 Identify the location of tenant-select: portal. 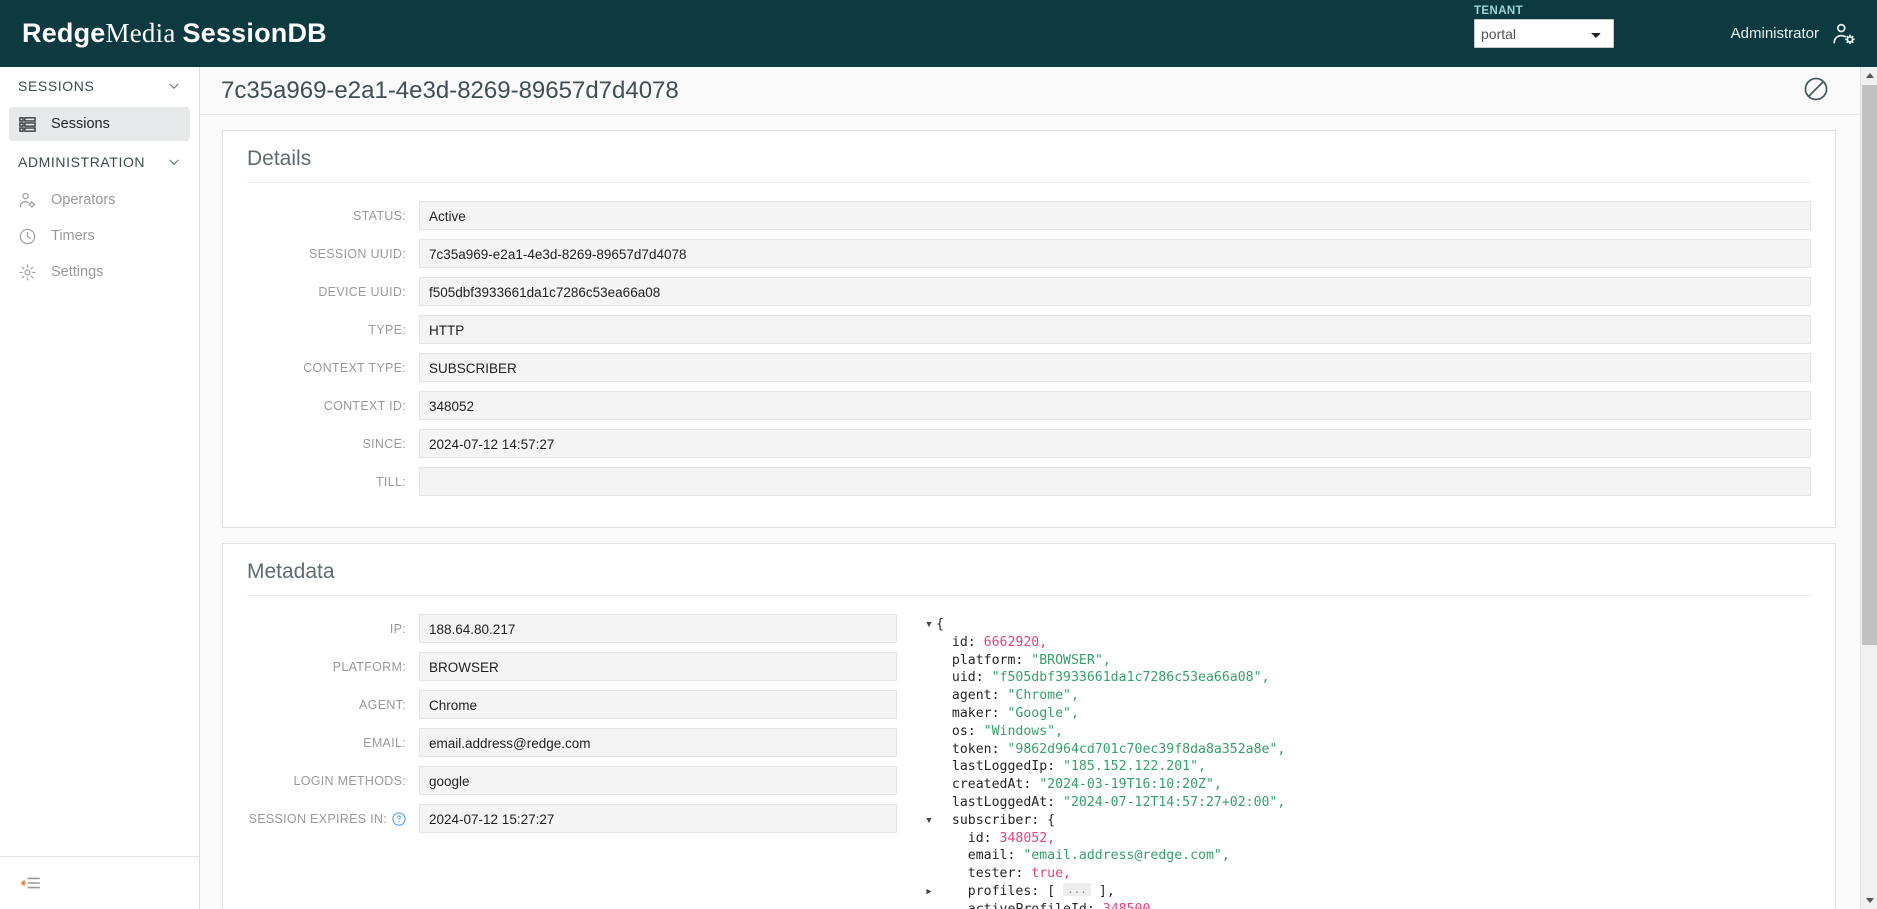
(1544, 33).